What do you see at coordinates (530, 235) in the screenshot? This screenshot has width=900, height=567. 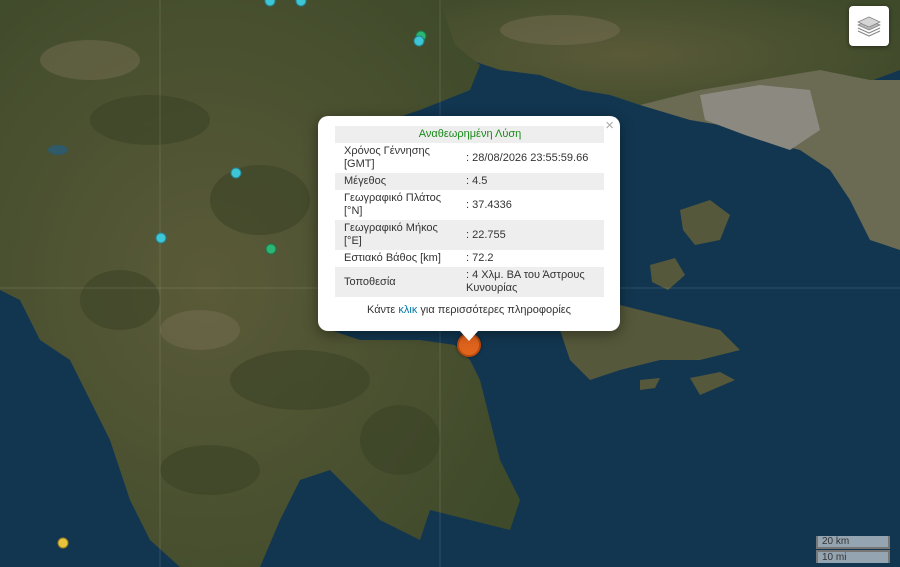 I see `longitude-value: : 22.755` at bounding box center [530, 235].